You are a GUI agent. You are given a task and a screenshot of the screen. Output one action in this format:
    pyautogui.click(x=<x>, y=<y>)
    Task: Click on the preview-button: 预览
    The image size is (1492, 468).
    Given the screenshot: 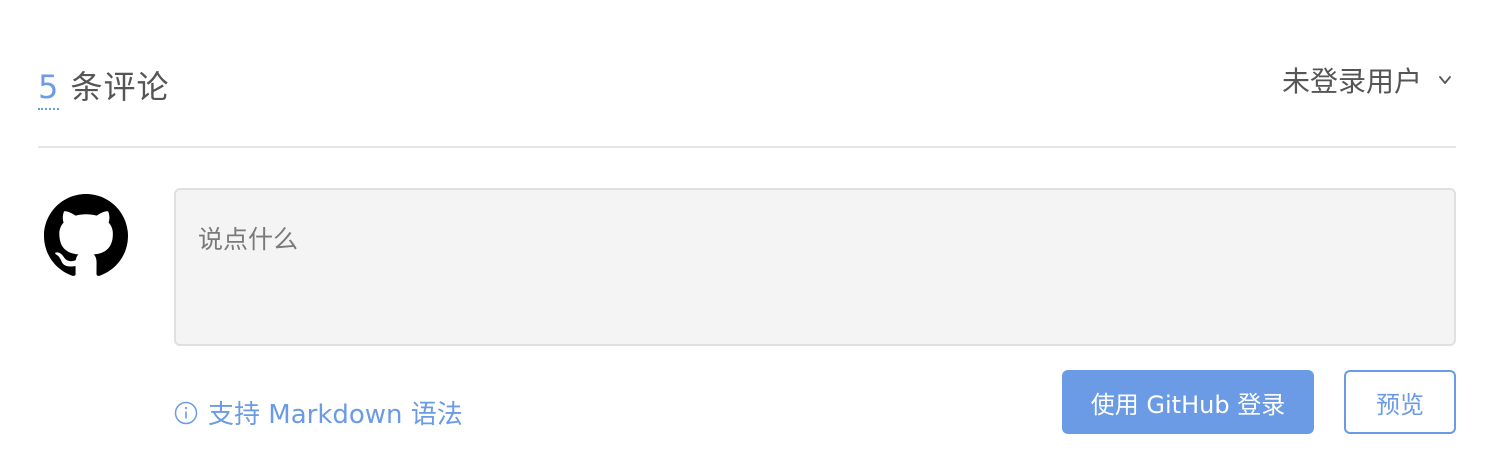 What is the action you would take?
    pyautogui.click(x=1400, y=402)
    